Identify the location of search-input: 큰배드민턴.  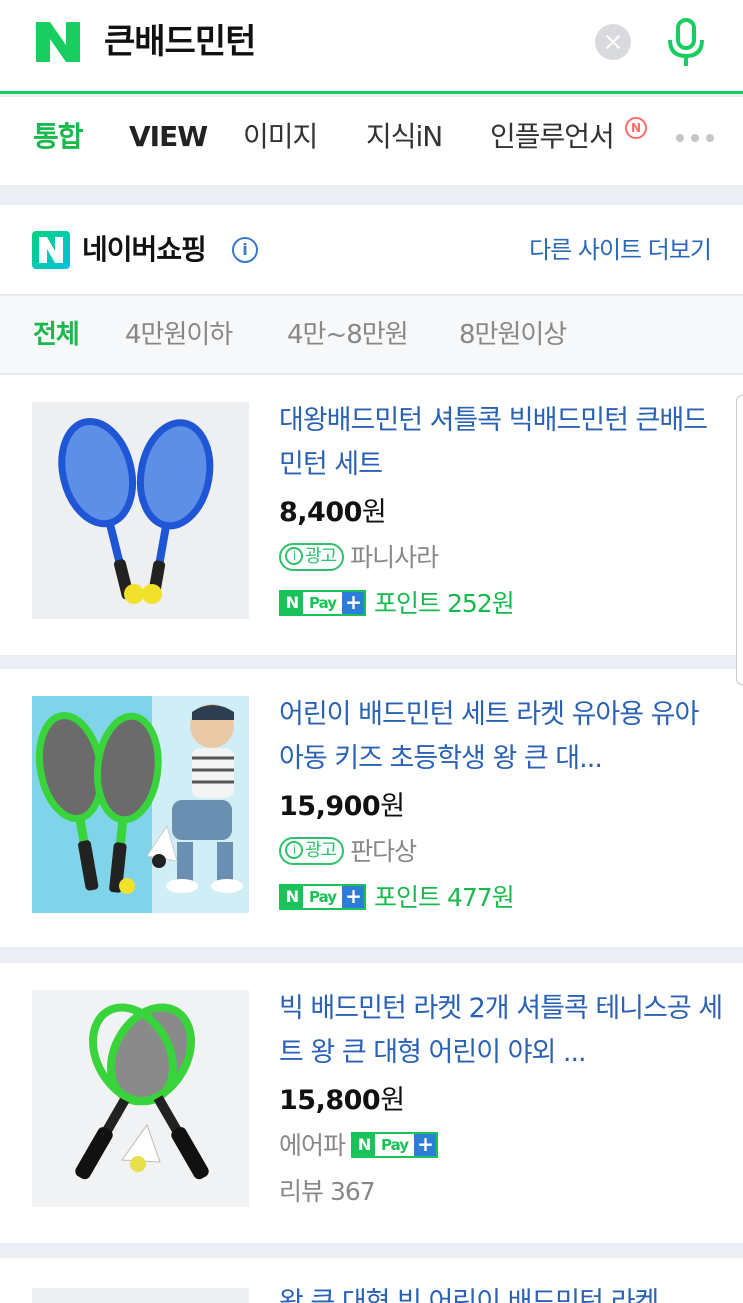
(180, 42).